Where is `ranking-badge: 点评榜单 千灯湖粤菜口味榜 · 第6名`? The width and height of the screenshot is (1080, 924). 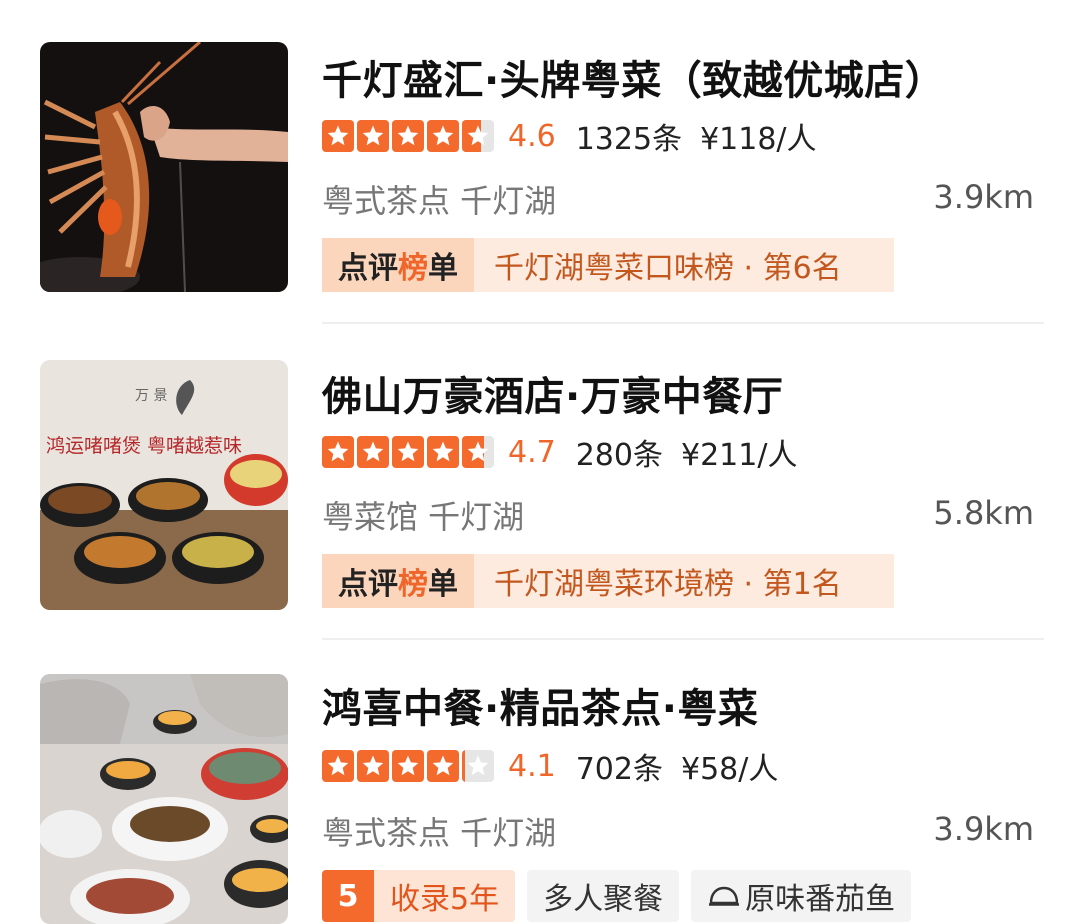 ranking-badge: 点评榜单 千灯湖粤菜口味榜 · 第6名 is located at coordinates (608, 265).